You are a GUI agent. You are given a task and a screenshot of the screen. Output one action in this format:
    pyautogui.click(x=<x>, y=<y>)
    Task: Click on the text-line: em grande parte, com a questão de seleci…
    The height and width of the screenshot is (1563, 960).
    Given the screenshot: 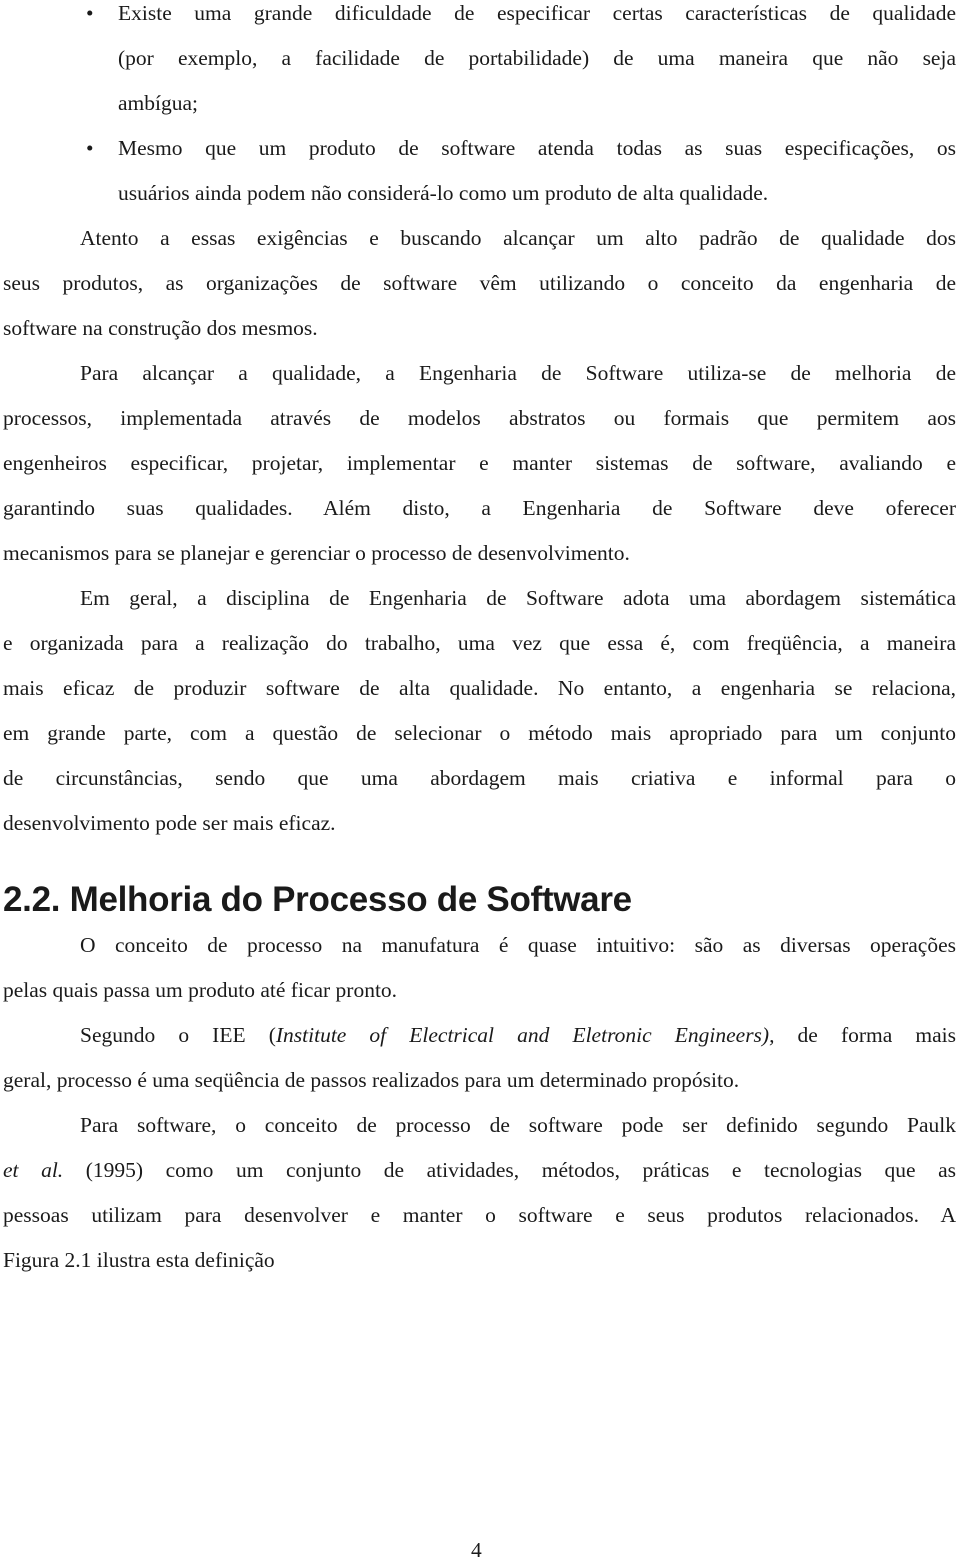 What is the action you would take?
    pyautogui.click(x=479, y=732)
    